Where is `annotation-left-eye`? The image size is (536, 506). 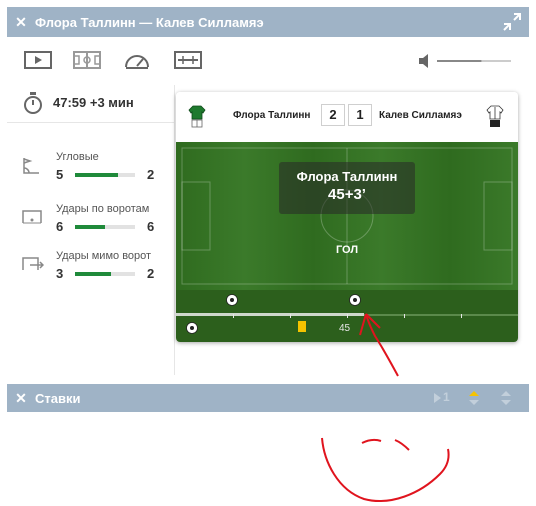 annotation-left-eye is located at coordinates (371, 441).